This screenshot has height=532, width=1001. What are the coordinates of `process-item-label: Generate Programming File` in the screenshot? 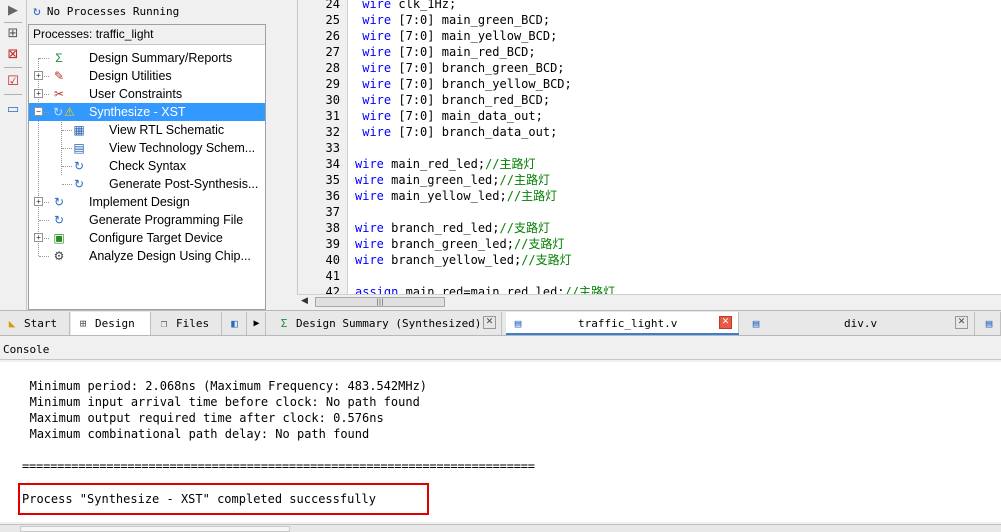 It's located at (166, 220).